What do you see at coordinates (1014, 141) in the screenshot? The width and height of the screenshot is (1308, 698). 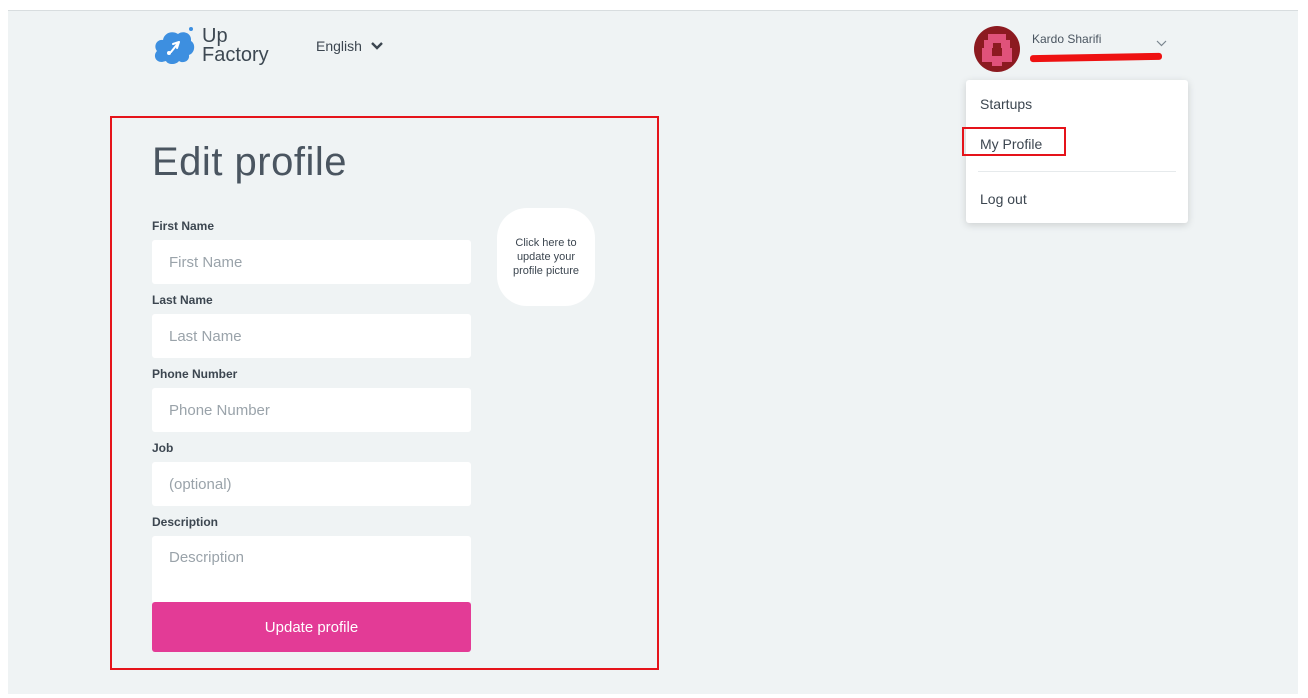 I see `highlight-box-my-profile` at bounding box center [1014, 141].